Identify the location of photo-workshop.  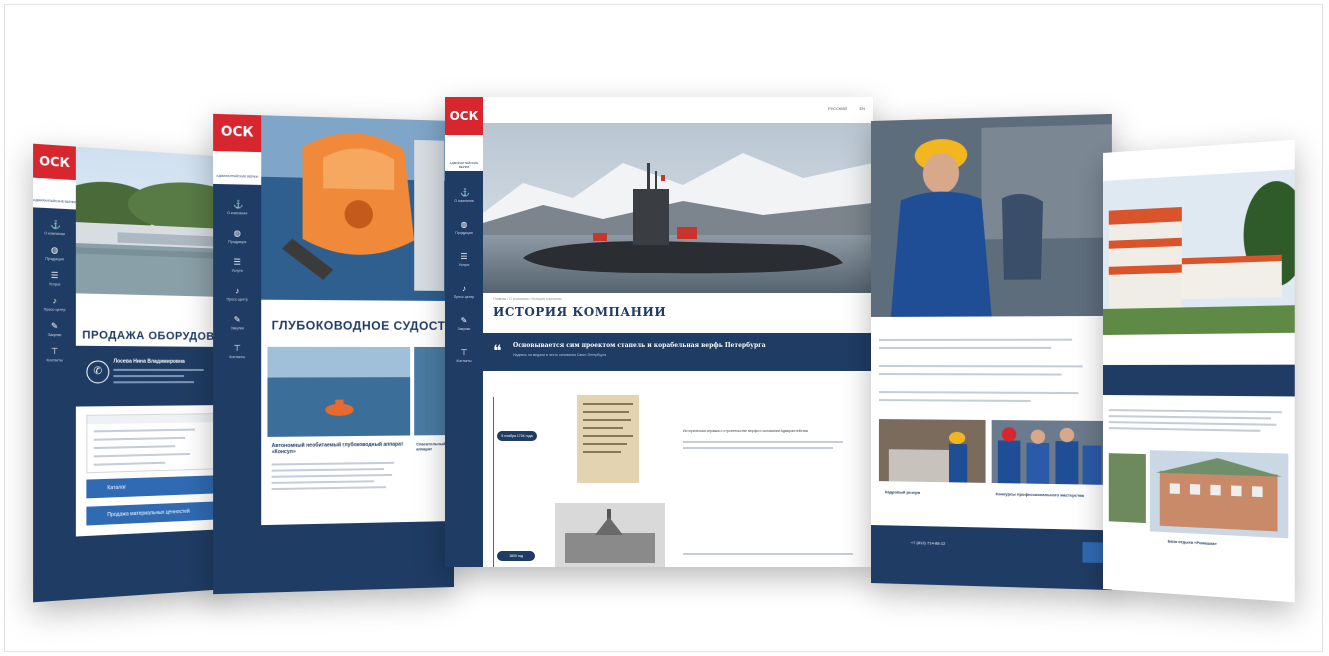
(932, 451).